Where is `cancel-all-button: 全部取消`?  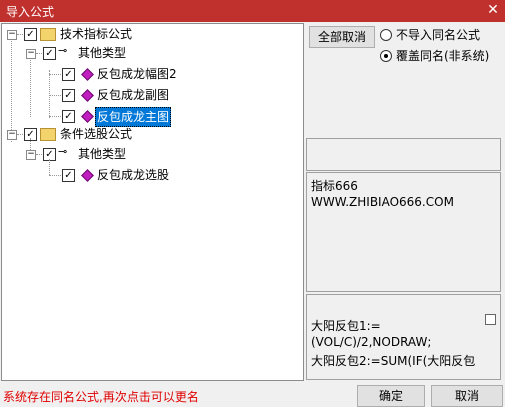 cancel-all-button: 全部取消 is located at coordinates (342, 37).